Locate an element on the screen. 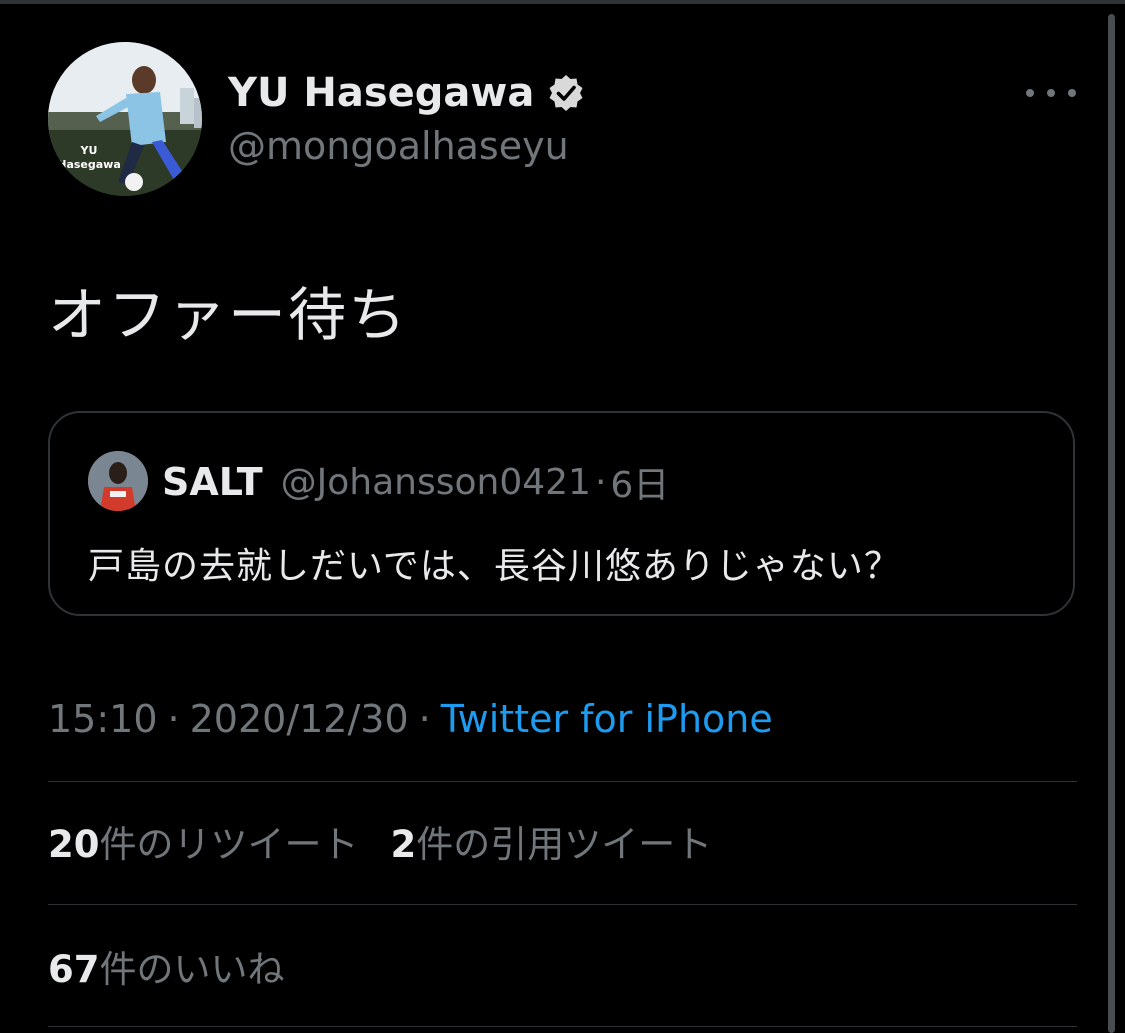  author-name-row: YU Hasegawa is located at coordinates (407, 93).